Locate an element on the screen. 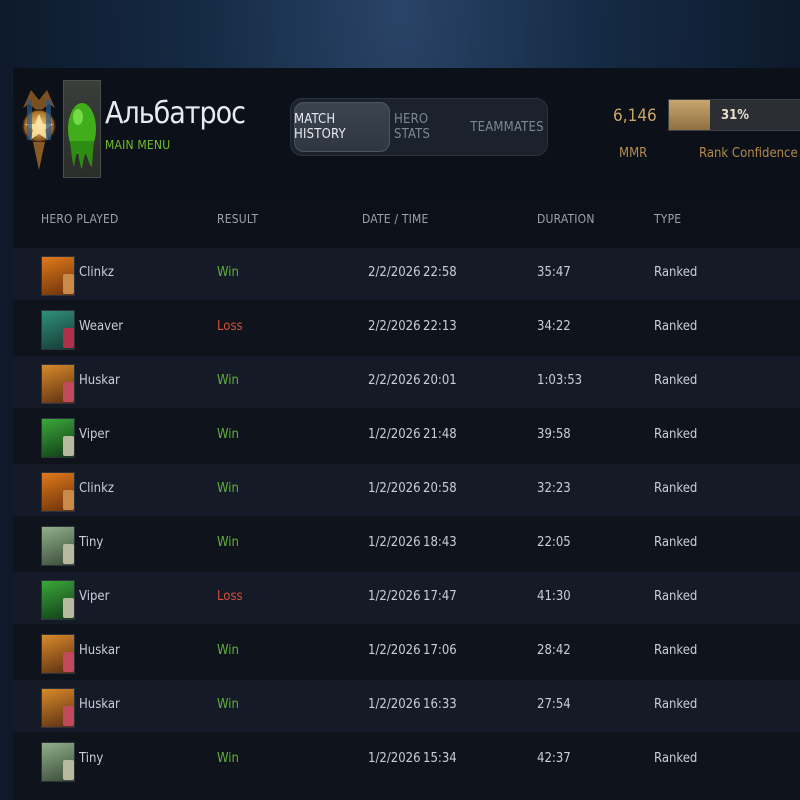  cell-duration: 39:58 is located at coordinates (554, 434).